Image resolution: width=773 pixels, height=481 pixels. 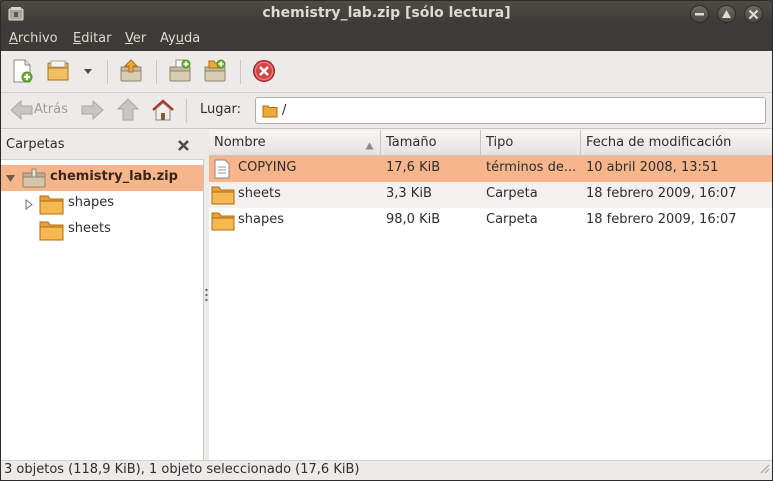 I want to click on forward-arrow-icon, so click(x=93, y=110).